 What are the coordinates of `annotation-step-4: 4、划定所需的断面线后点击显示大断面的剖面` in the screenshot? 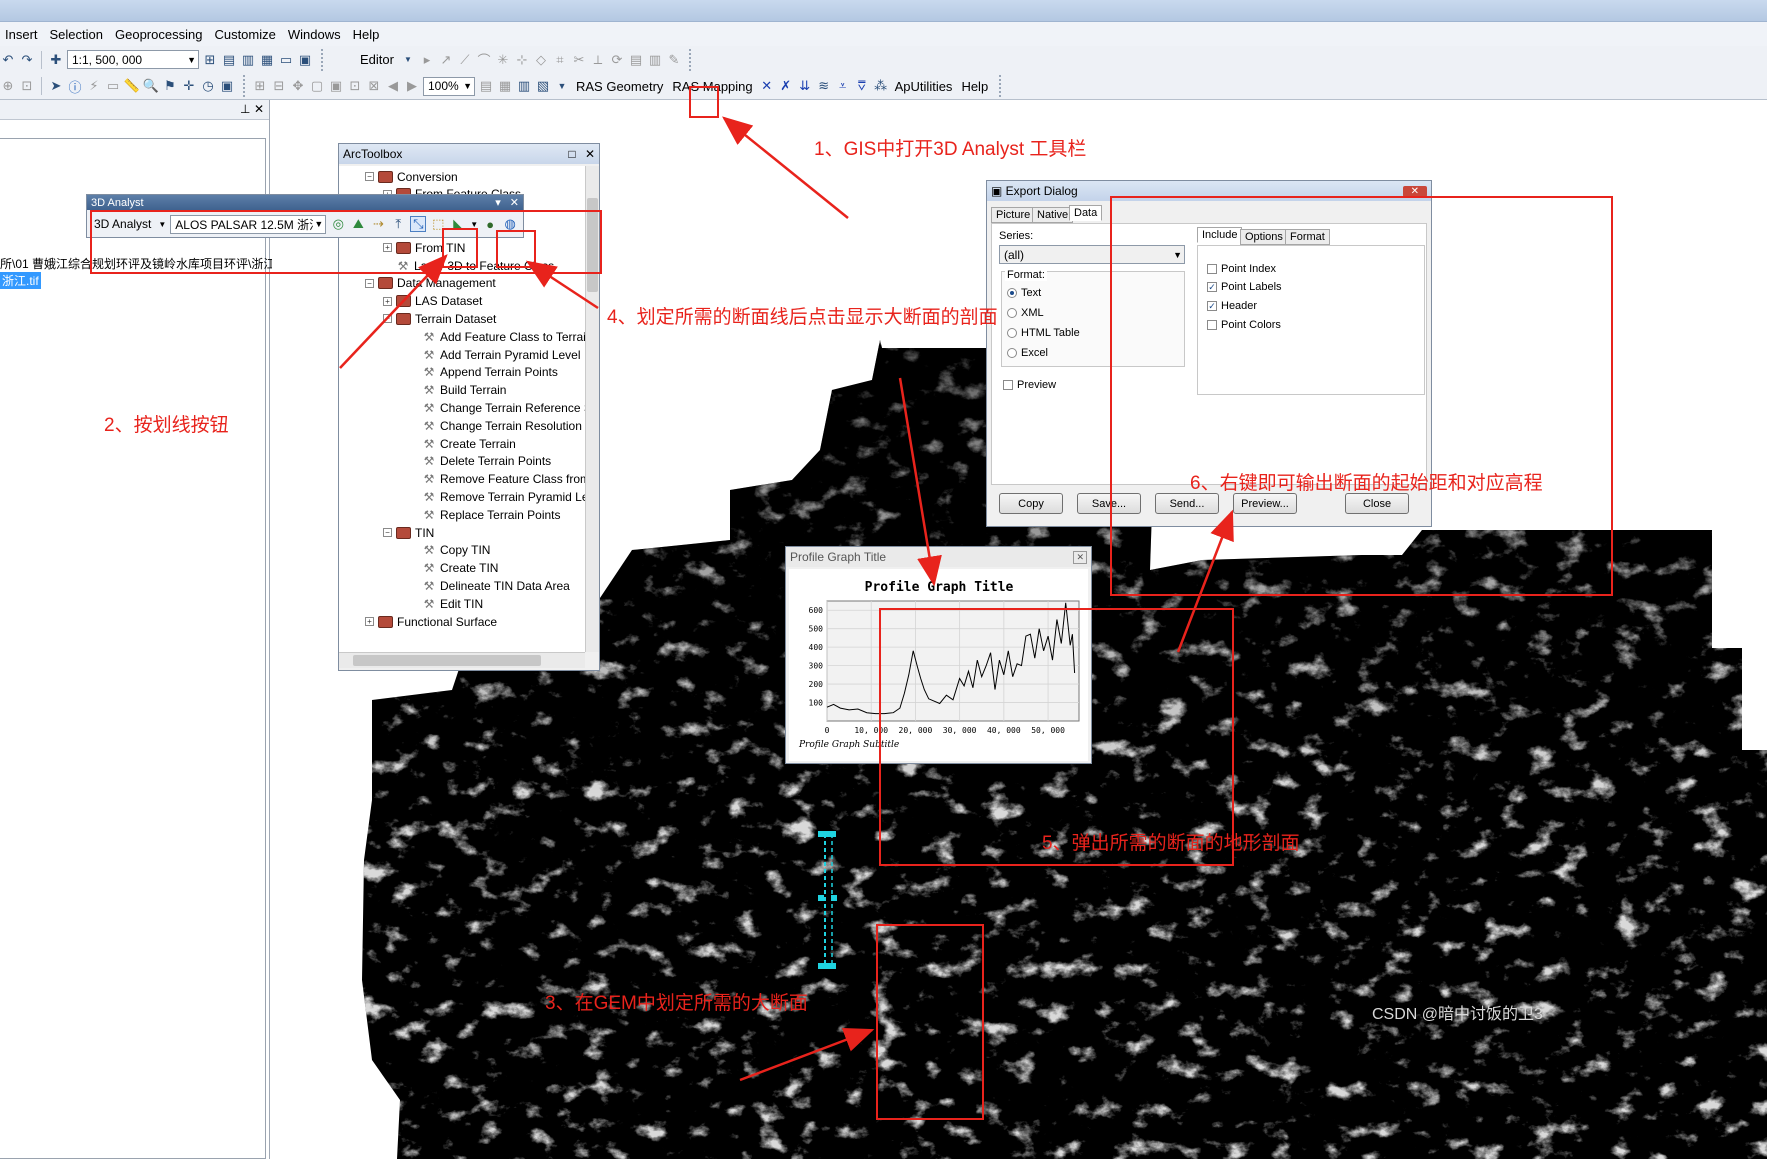 It's located at (802, 317).